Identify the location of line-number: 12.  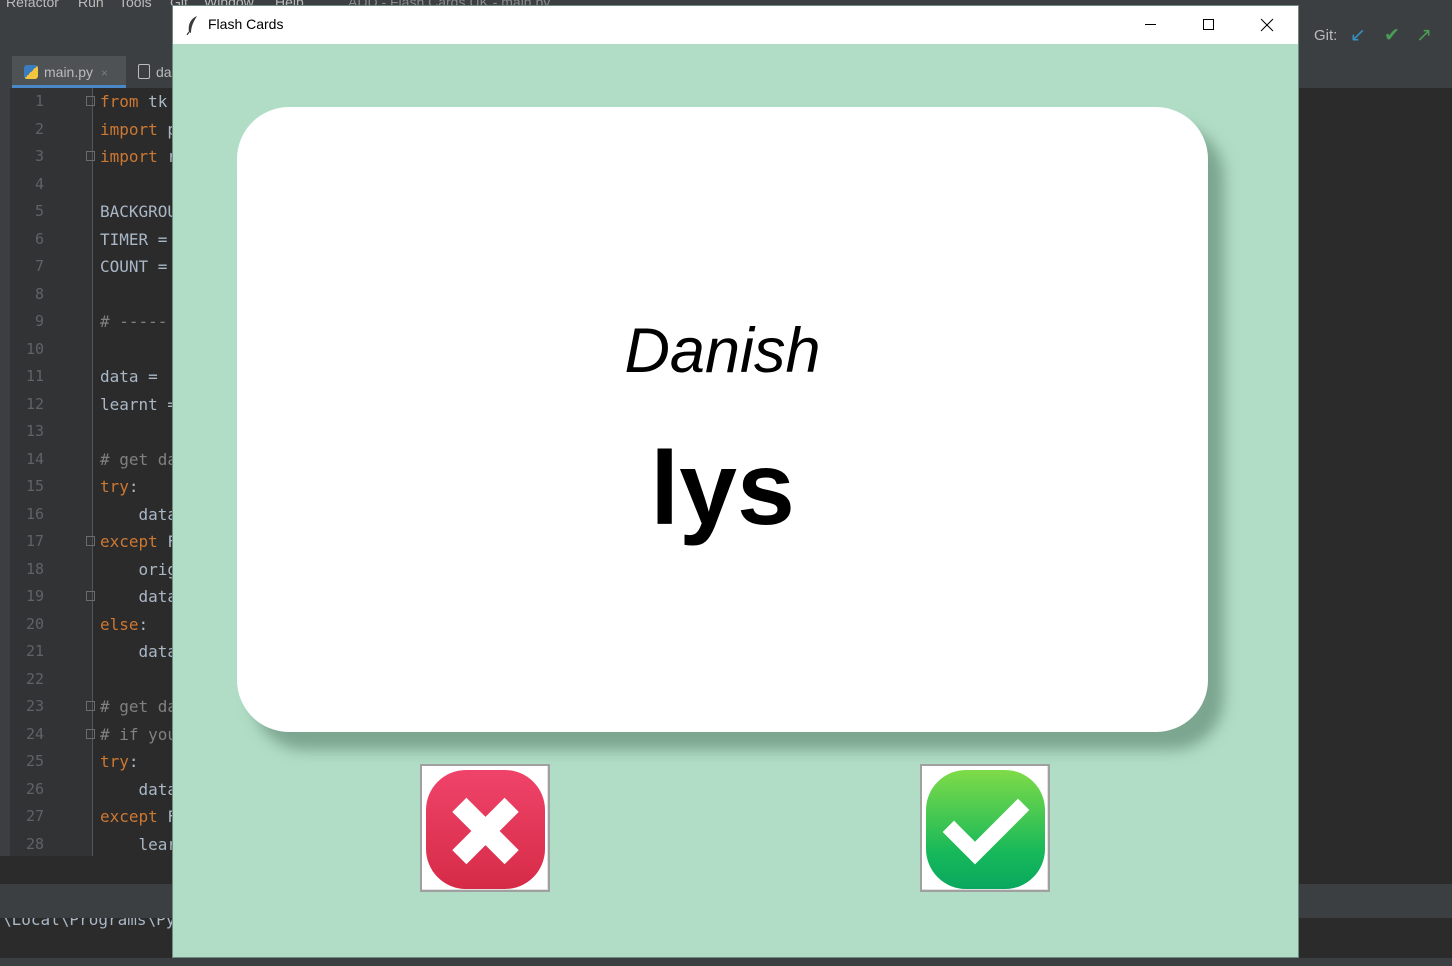
(34, 403).